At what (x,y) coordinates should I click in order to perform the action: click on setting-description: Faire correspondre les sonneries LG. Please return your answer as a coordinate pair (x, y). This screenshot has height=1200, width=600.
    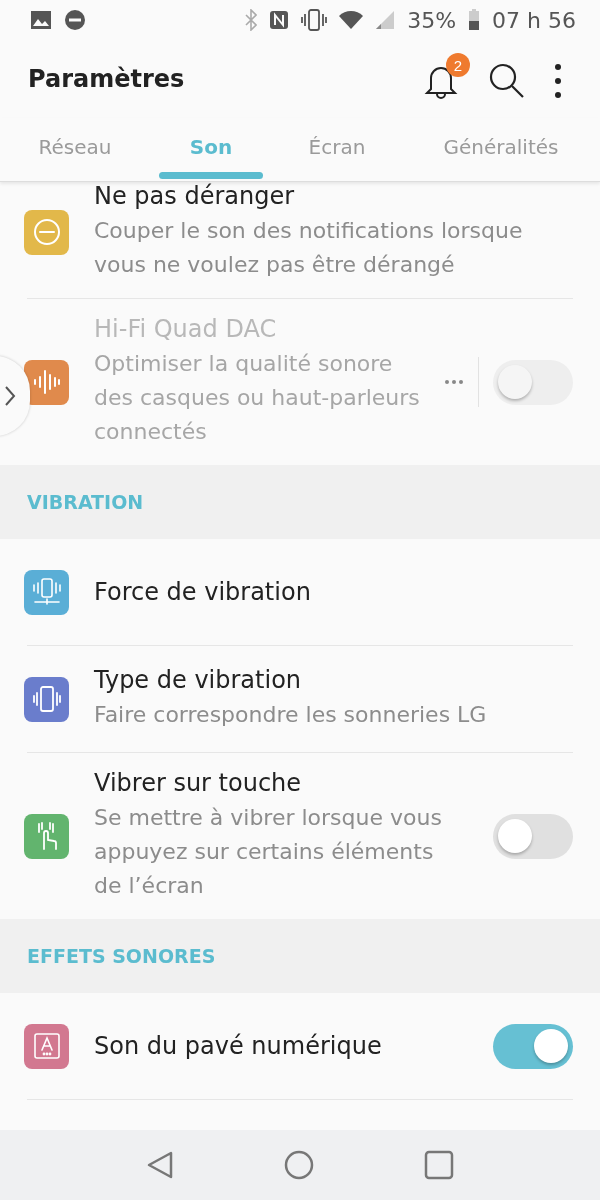
    Looking at the image, I should click on (291, 715).